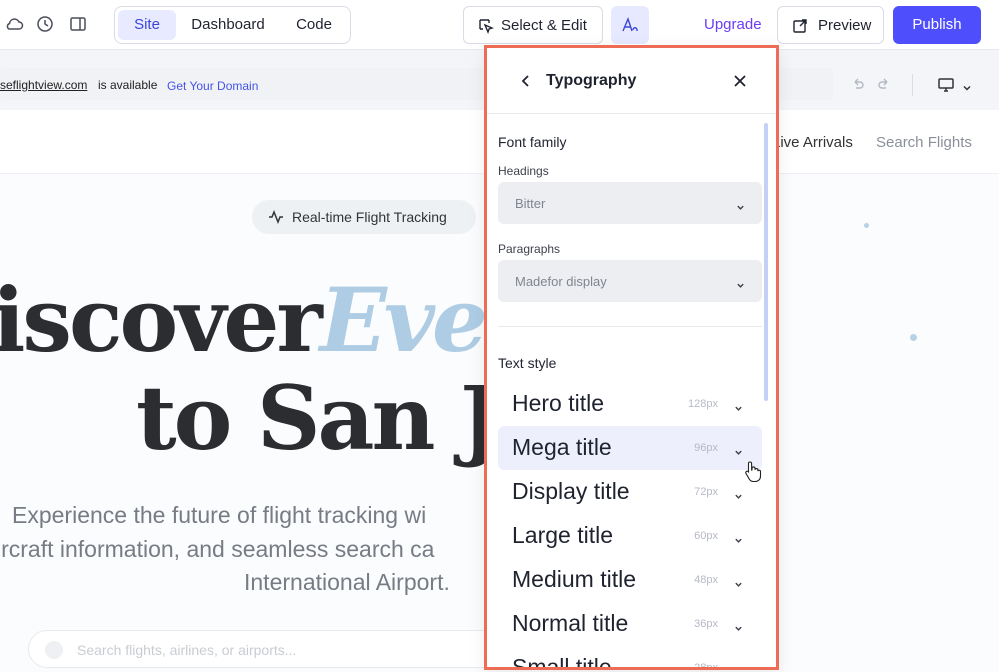  What do you see at coordinates (753, 471) in the screenshot?
I see `hand-cursor-icon` at bounding box center [753, 471].